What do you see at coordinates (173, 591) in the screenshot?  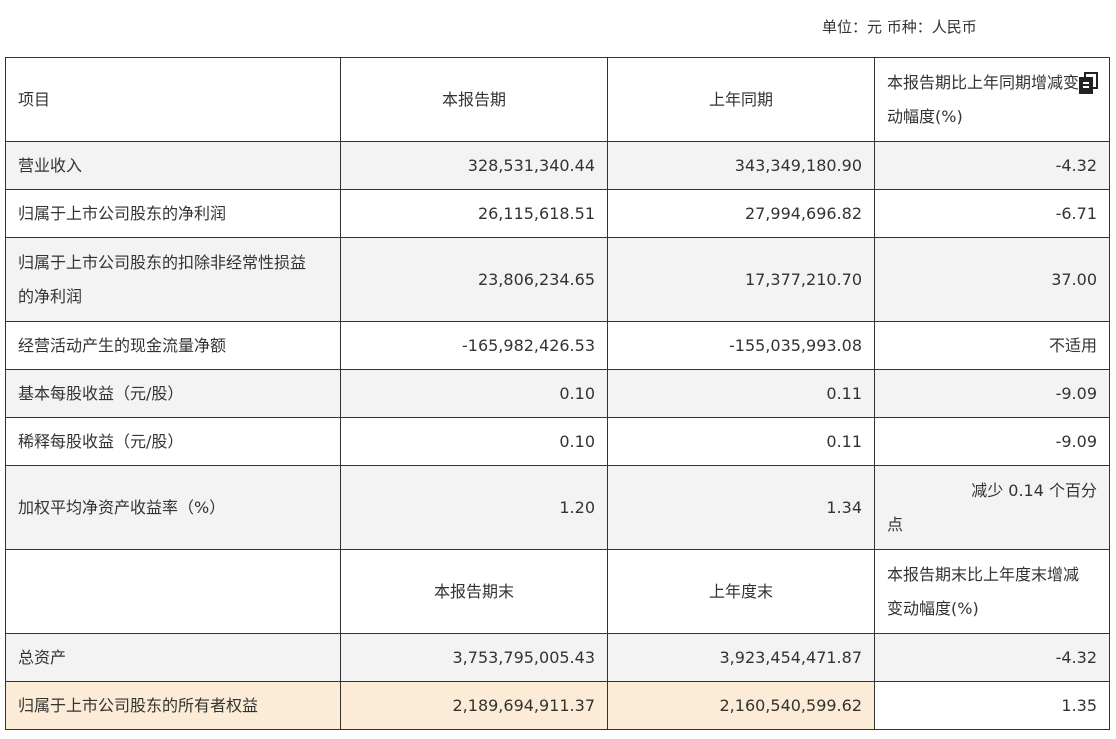 I see `subheader-empty` at bounding box center [173, 591].